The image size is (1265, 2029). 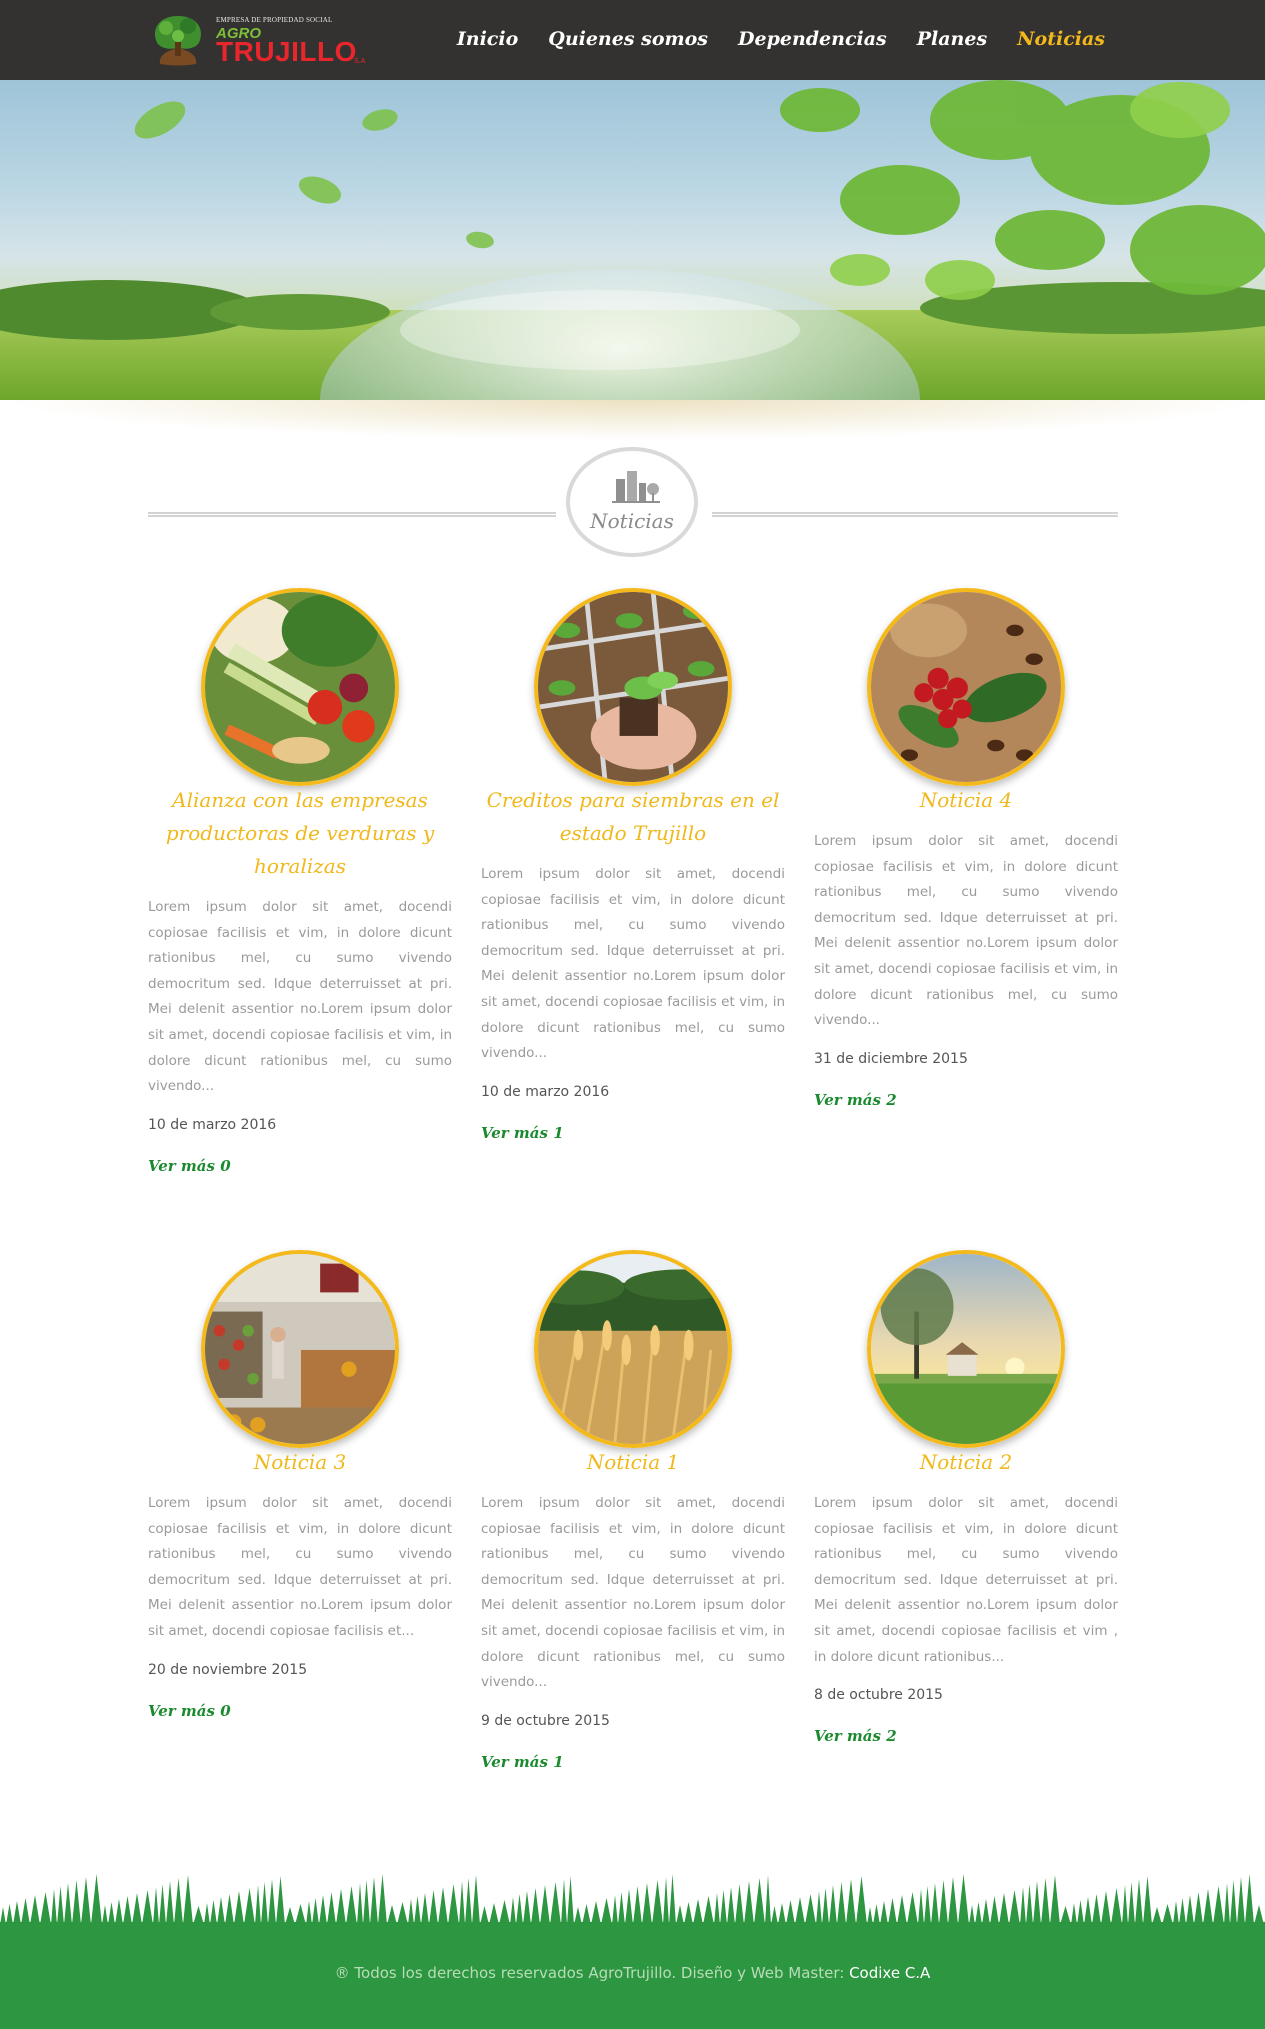 I want to click on news-date: 31 de diciembre 2015, so click(x=891, y=1058).